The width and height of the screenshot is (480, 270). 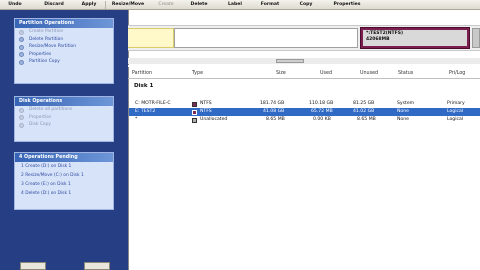 What do you see at coordinates (136, 119) in the screenshot?
I see `row-partition: *` at bounding box center [136, 119].